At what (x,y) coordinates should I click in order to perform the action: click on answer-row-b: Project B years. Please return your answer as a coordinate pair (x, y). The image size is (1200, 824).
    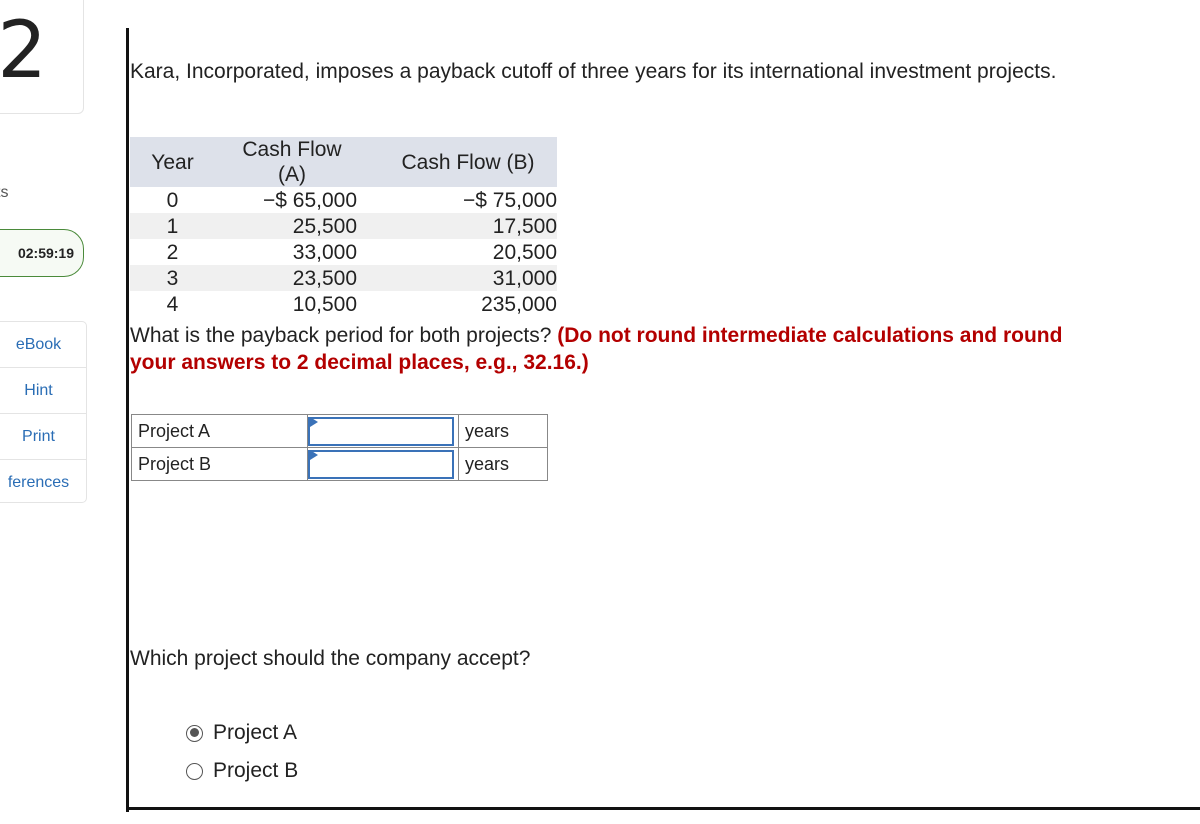
    Looking at the image, I should click on (339, 464).